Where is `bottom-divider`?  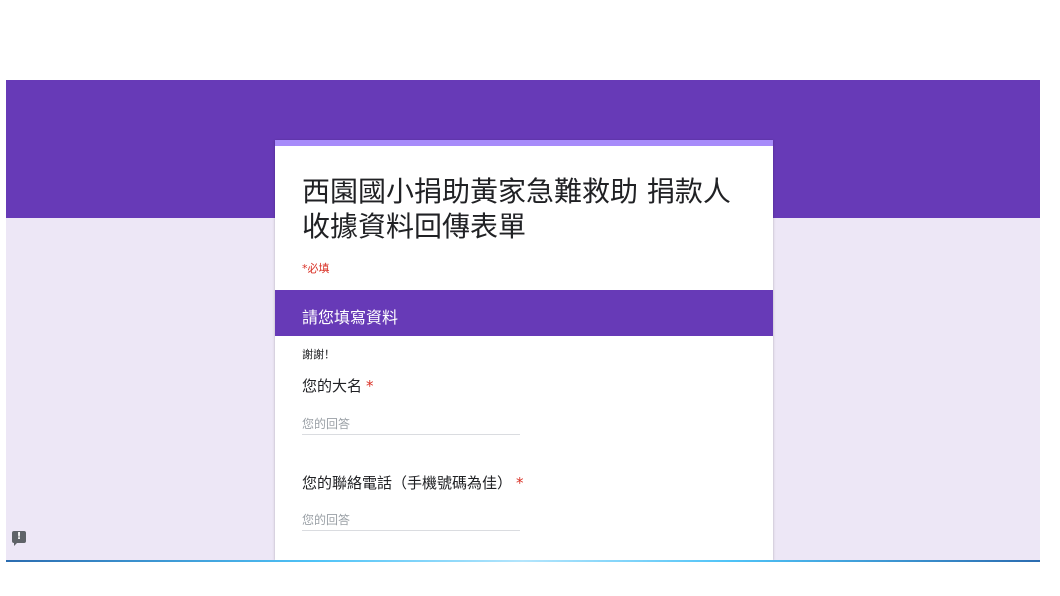
bottom-divider is located at coordinates (523, 561).